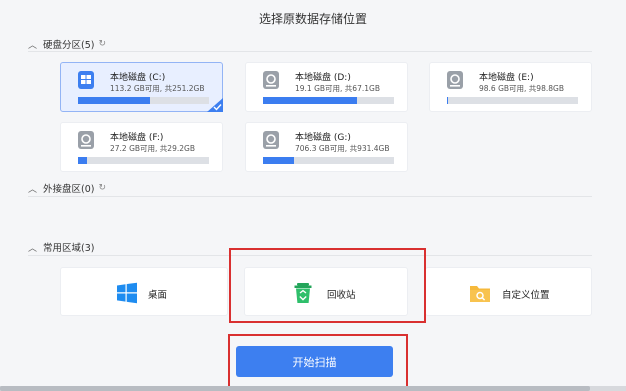  I want to click on area-label: 桌面, so click(158, 295).